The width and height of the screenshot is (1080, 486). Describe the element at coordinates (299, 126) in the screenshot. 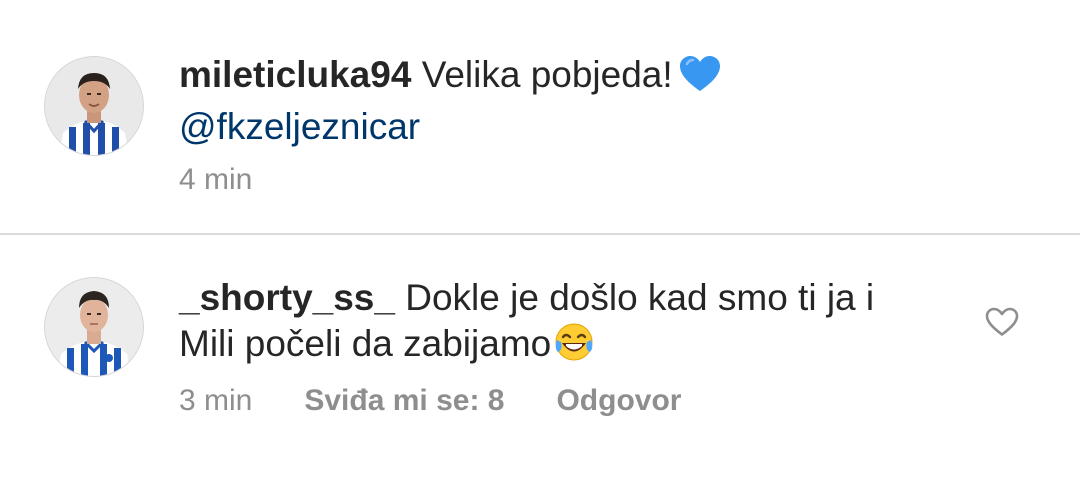

I see `comment-mention-link: @fkzeljeznicar` at that location.